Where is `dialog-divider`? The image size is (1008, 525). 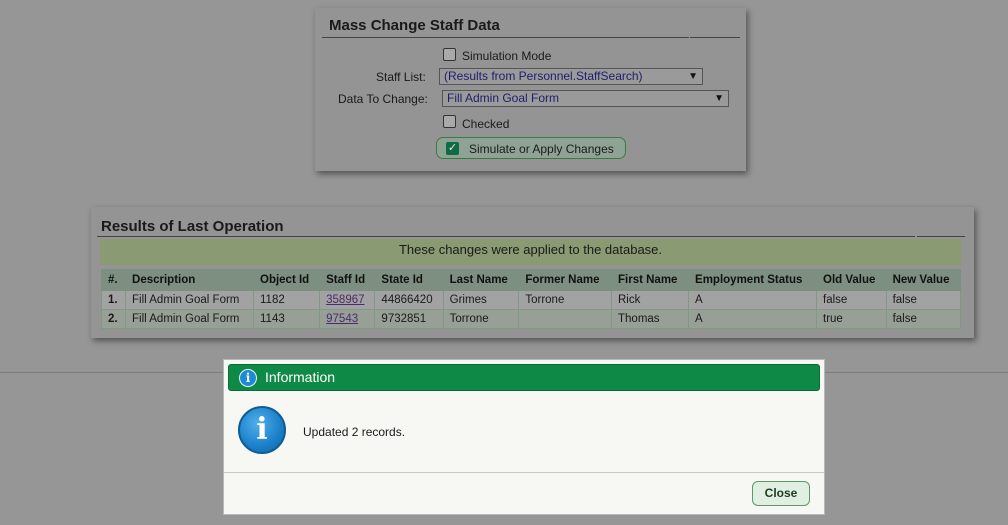
dialog-divider is located at coordinates (524, 472).